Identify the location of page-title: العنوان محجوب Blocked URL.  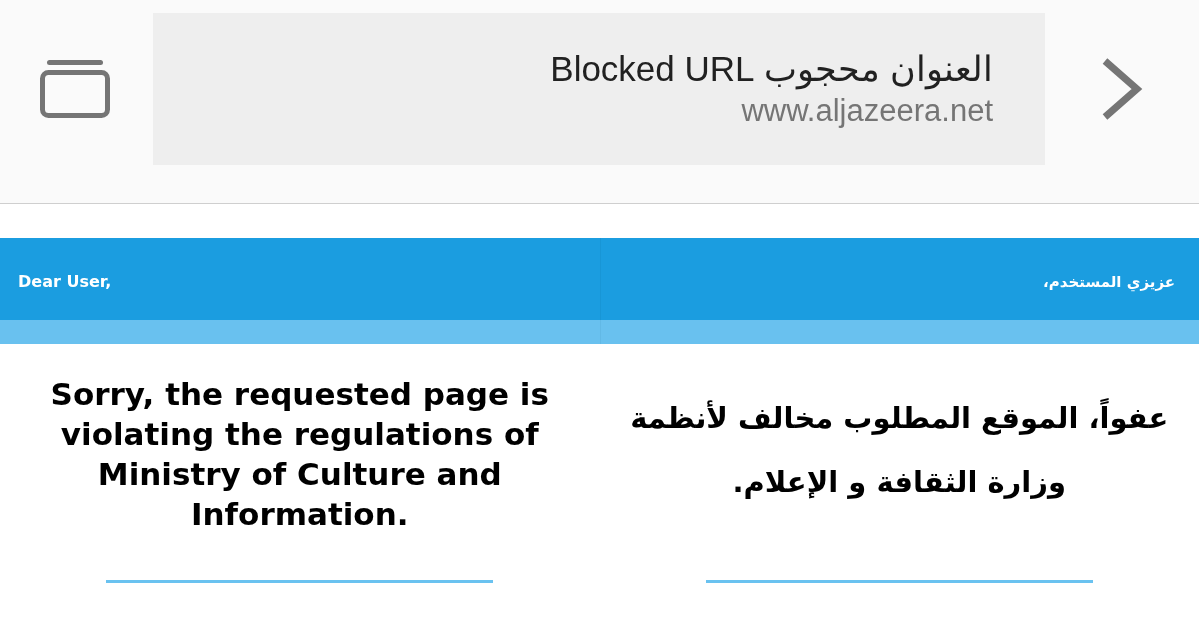
(771, 69).